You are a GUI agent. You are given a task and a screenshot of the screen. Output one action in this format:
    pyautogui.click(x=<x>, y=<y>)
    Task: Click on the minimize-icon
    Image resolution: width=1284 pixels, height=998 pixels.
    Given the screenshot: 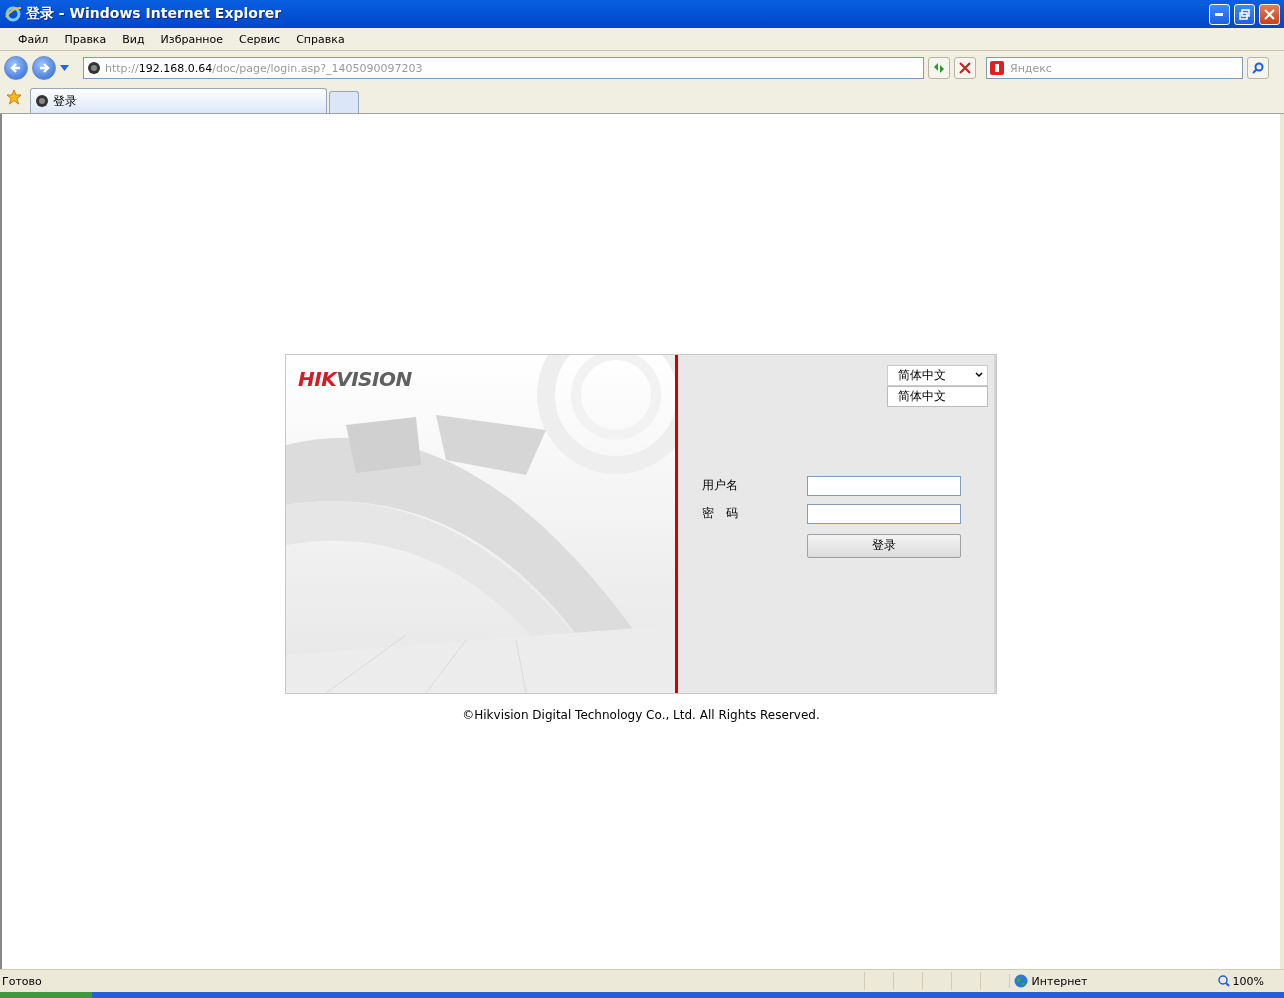 What is the action you would take?
    pyautogui.click(x=1219, y=14)
    